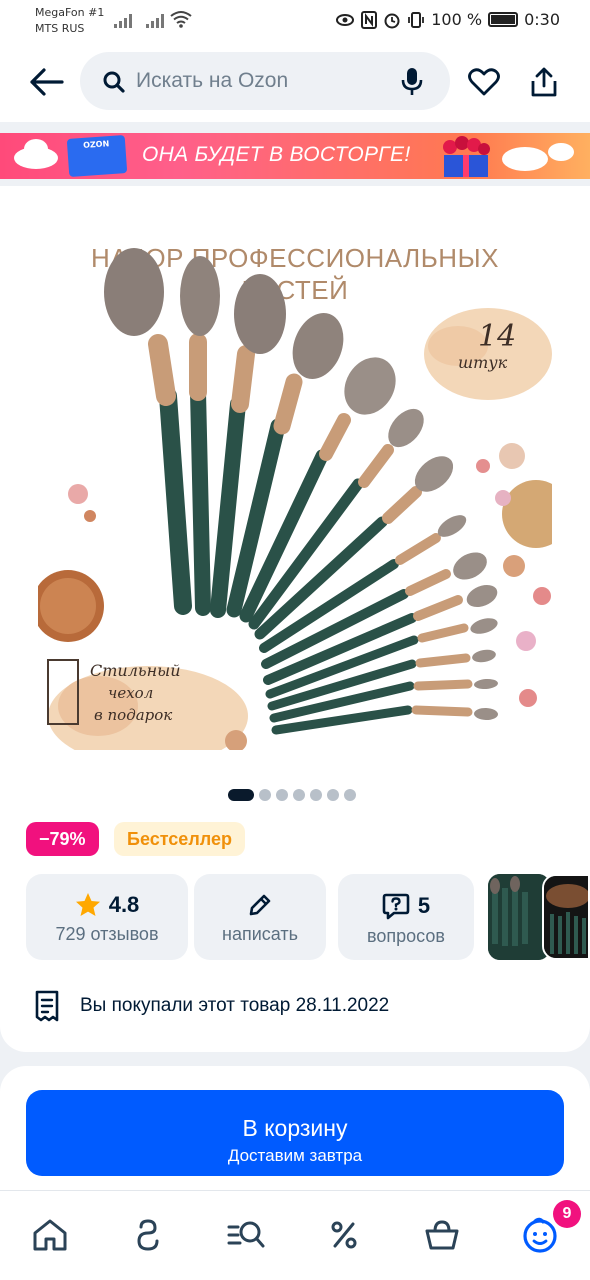 The width and height of the screenshot is (590, 1280). Describe the element at coordinates (497, 336) in the screenshot. I see `count-label: 14` at that location.